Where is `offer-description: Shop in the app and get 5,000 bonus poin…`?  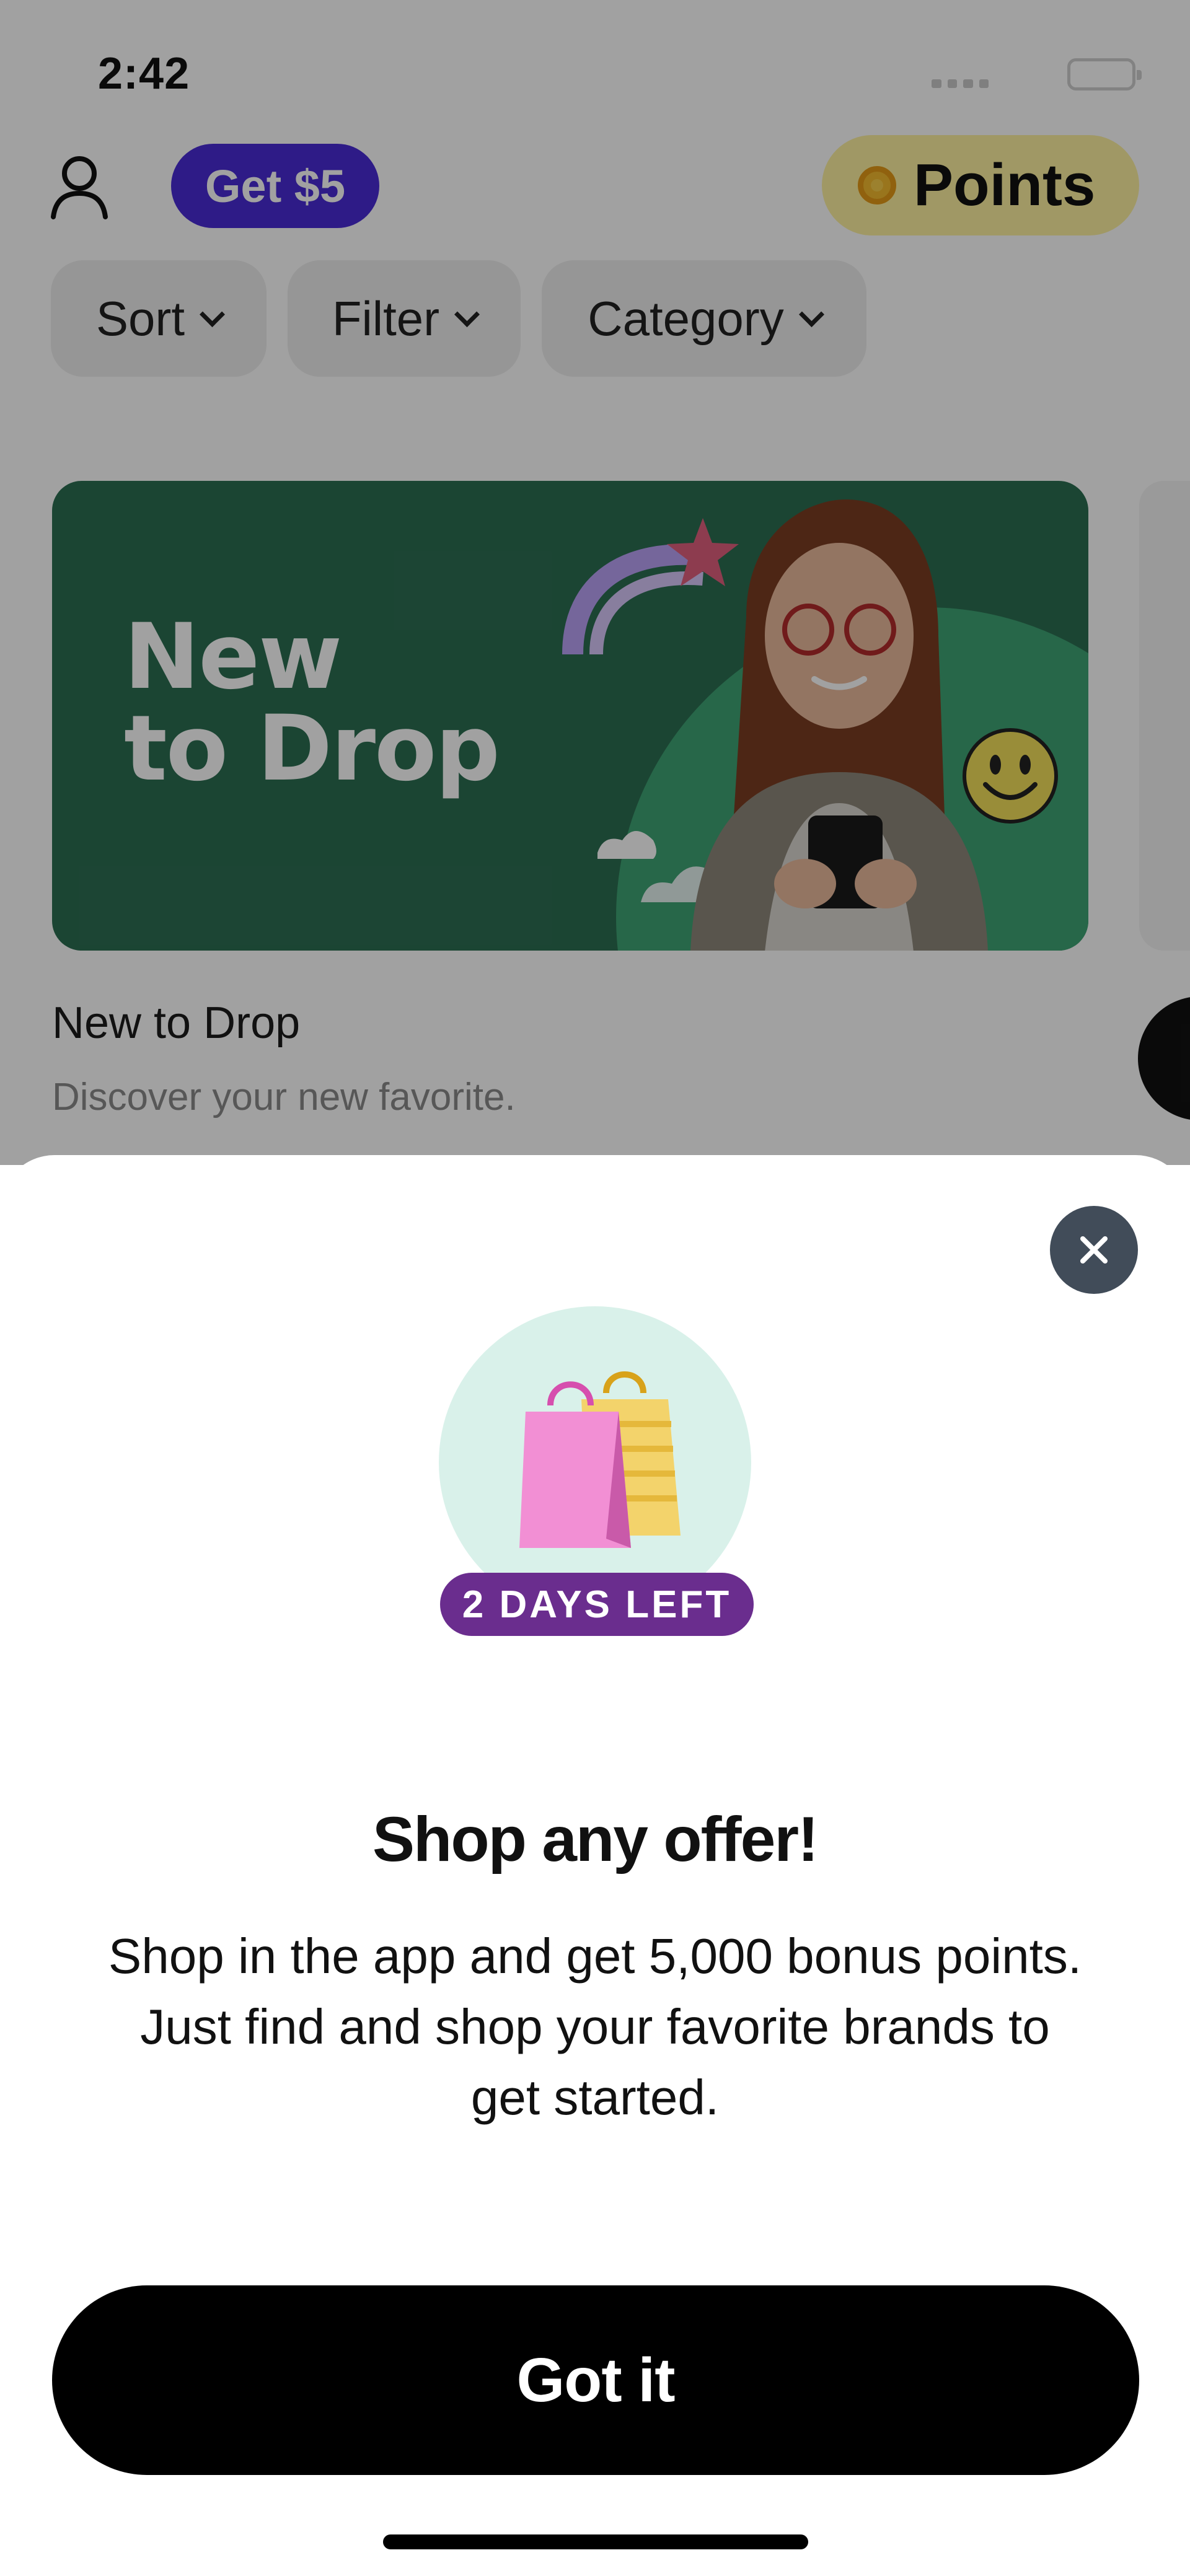
offer-description: Shop in the app and get 5,000 bonus poin… is located at coordinates (595, 2027).